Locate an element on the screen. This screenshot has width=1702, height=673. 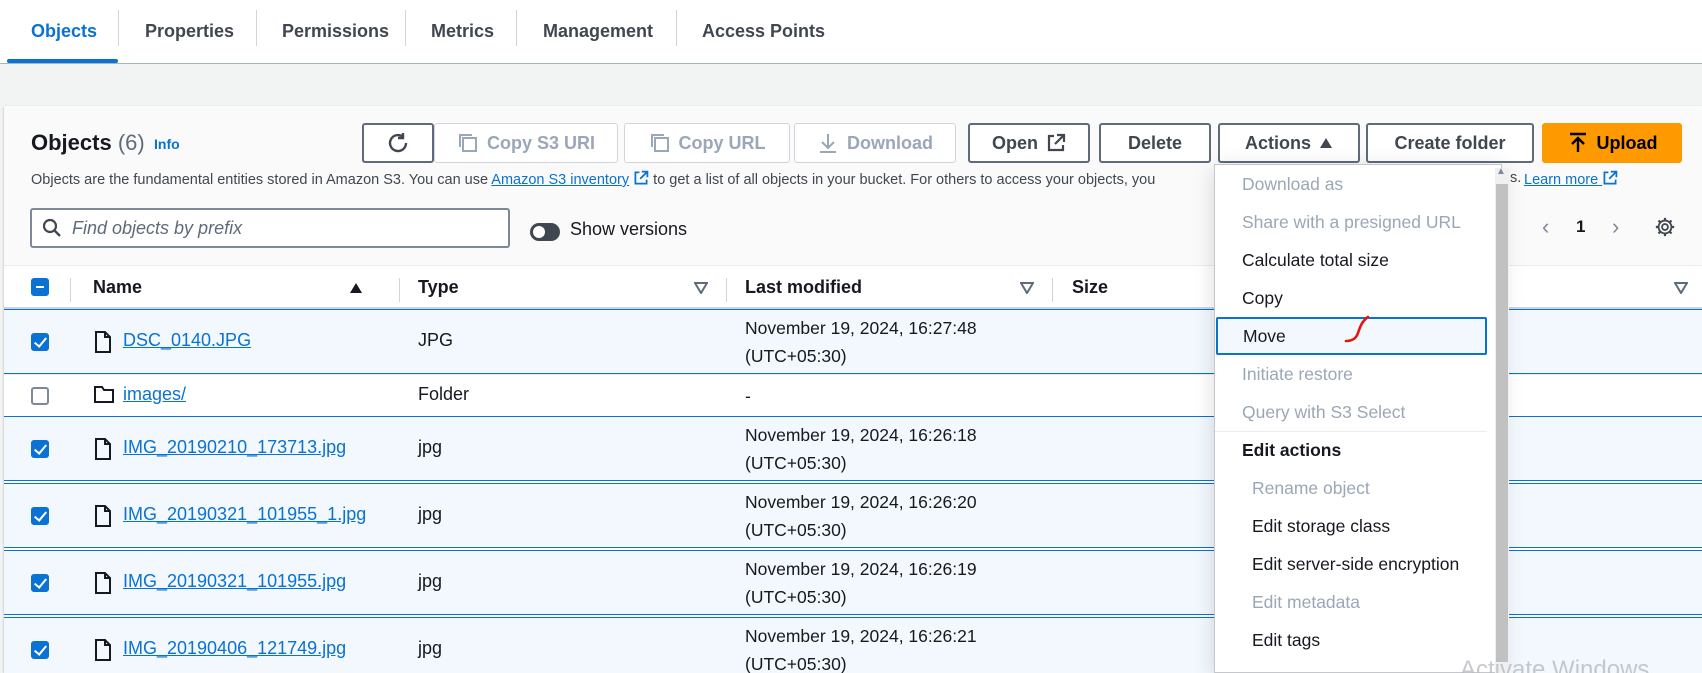
copy-url-label: Copy URL is located at coordinates (722, 142).